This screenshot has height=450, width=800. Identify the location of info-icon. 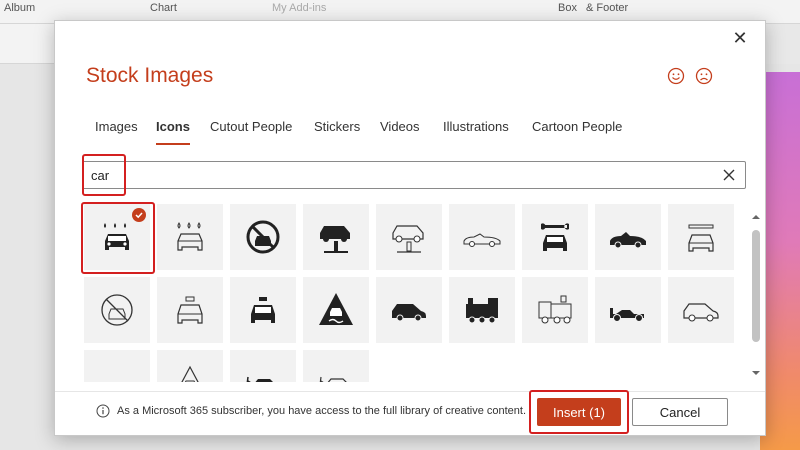
(103, 411).